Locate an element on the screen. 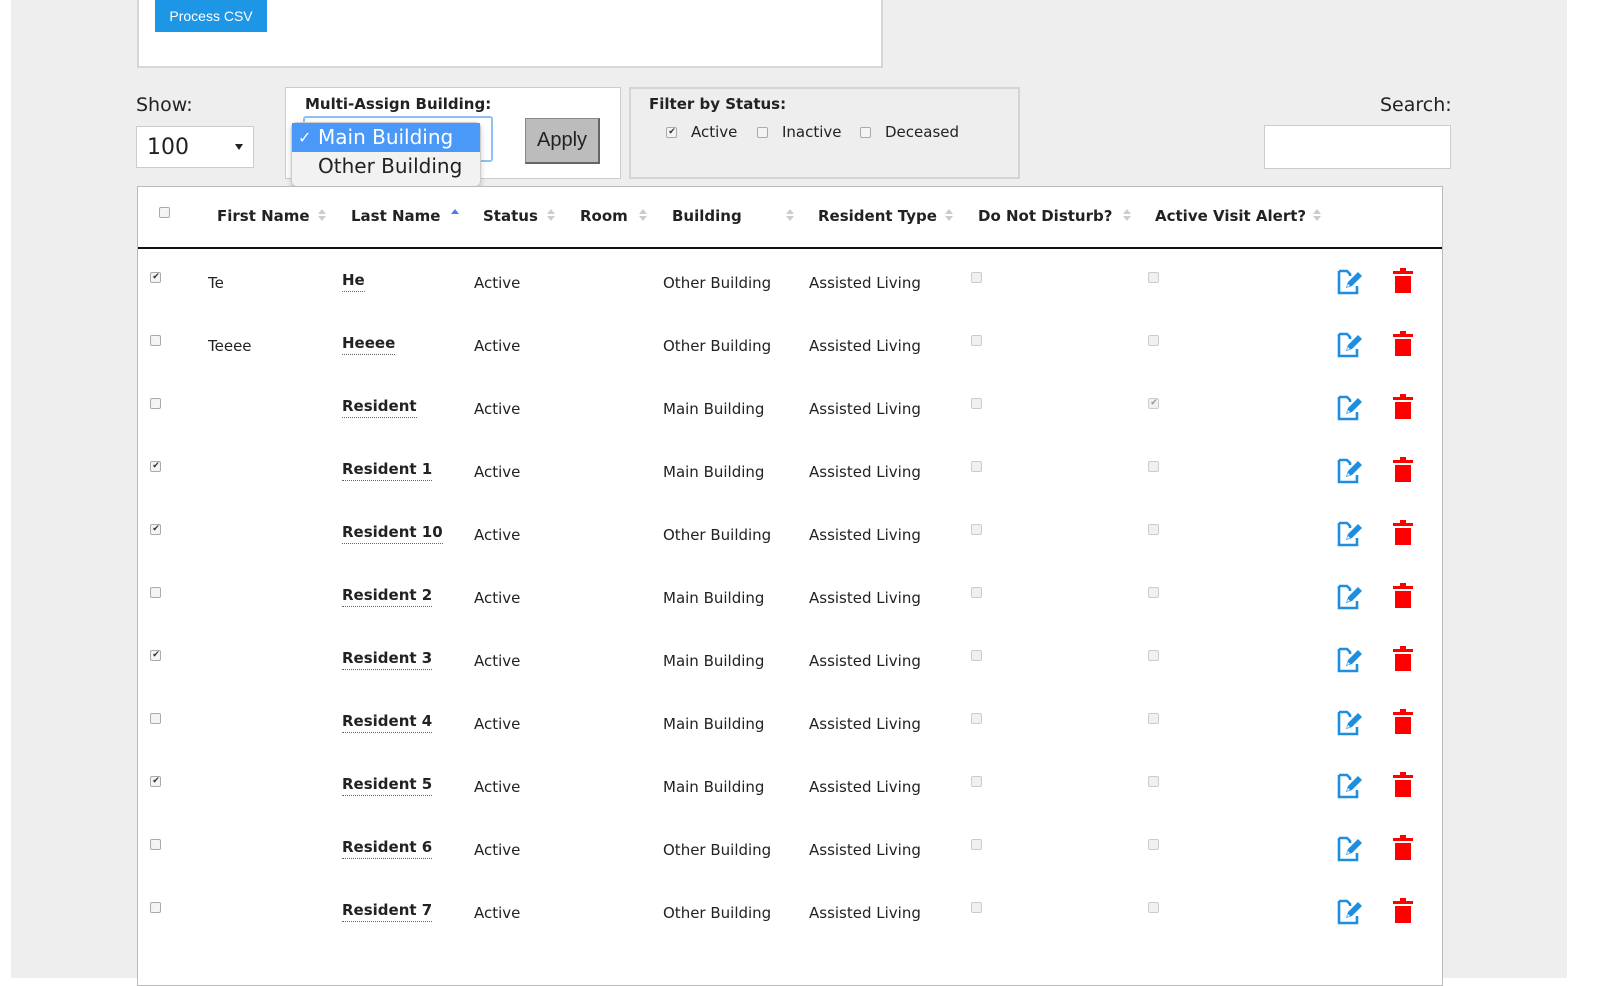  last-name-link: Resident 1 is located at coordinates (387, 470).